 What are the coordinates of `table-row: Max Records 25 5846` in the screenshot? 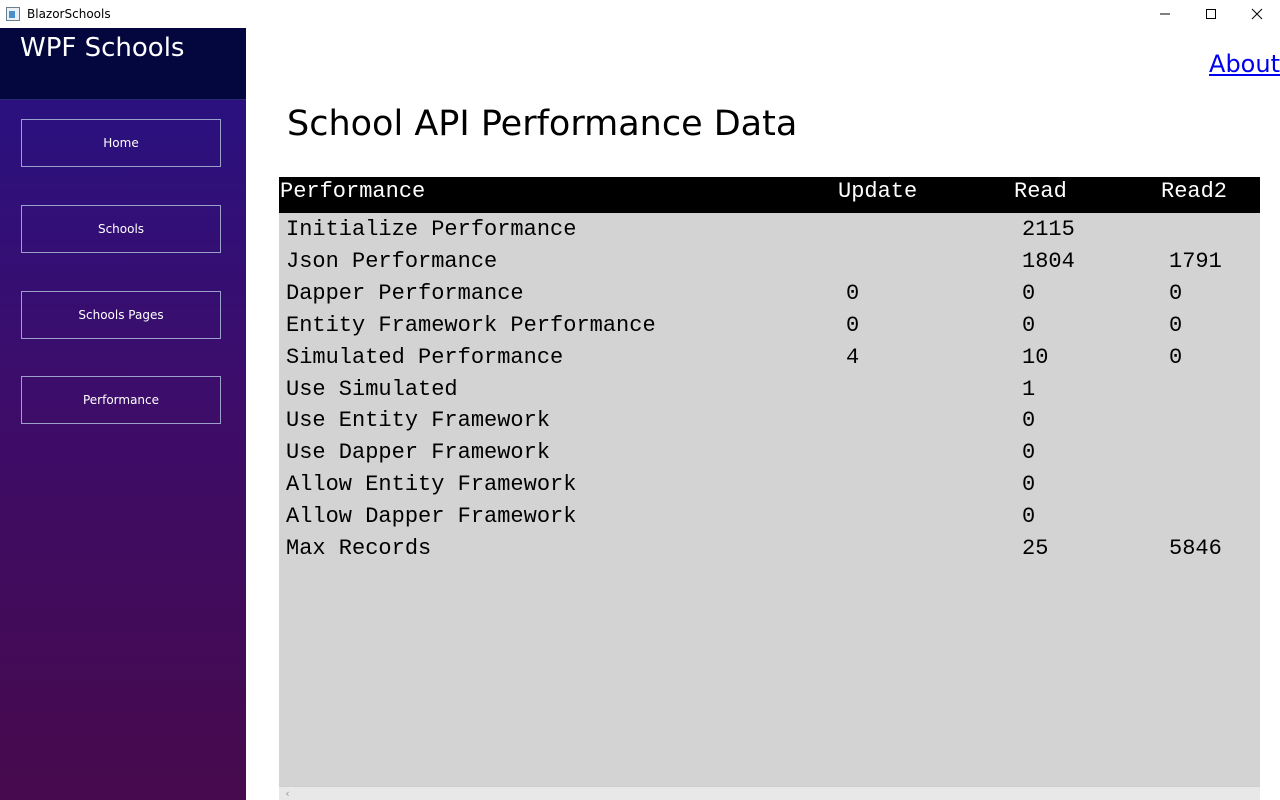 It's located at (769, 552).